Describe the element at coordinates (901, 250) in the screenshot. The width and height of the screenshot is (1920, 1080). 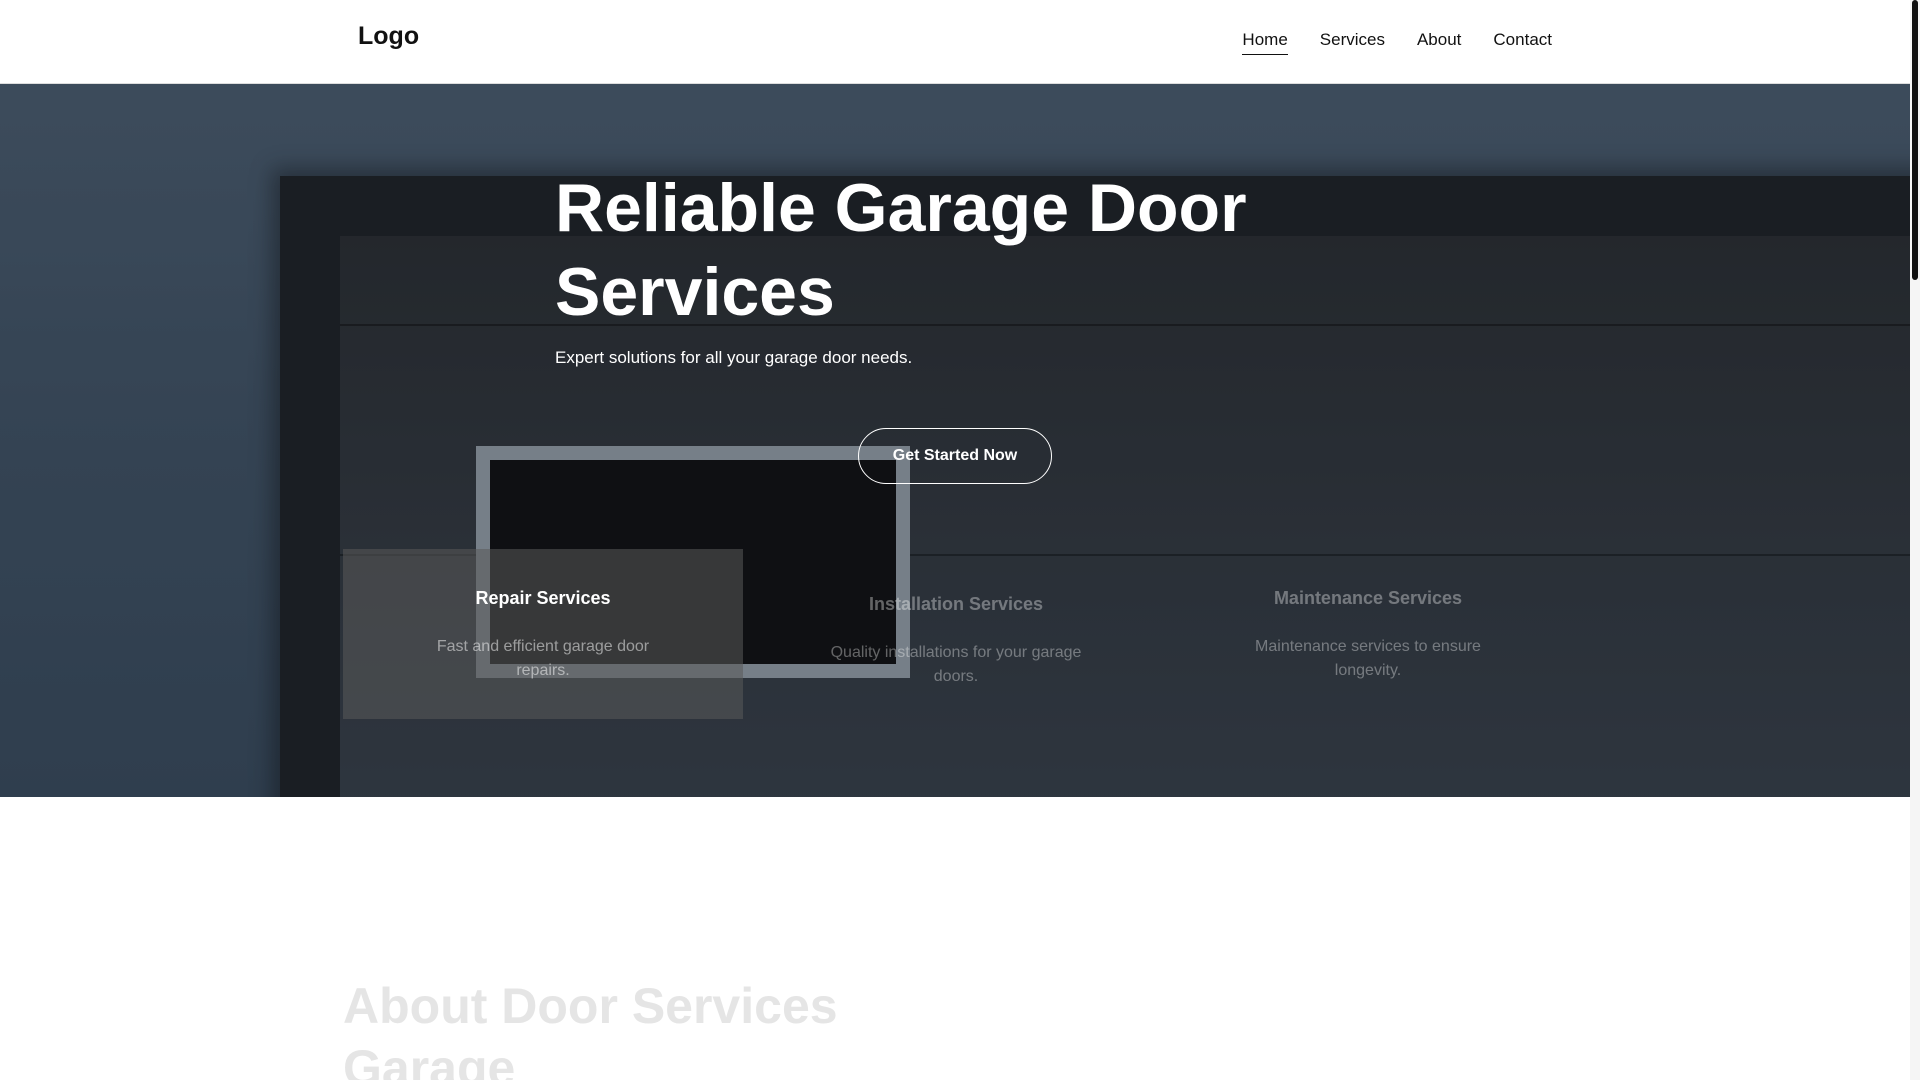
I see `hero-title: Reliable Garage Door Services` at that location.